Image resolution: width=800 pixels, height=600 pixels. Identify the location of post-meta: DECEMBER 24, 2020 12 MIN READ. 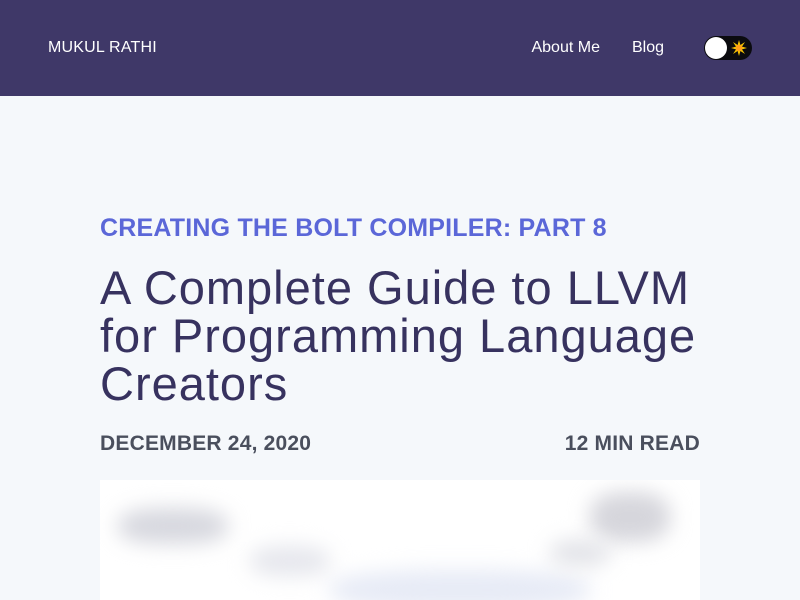
(400, 444).